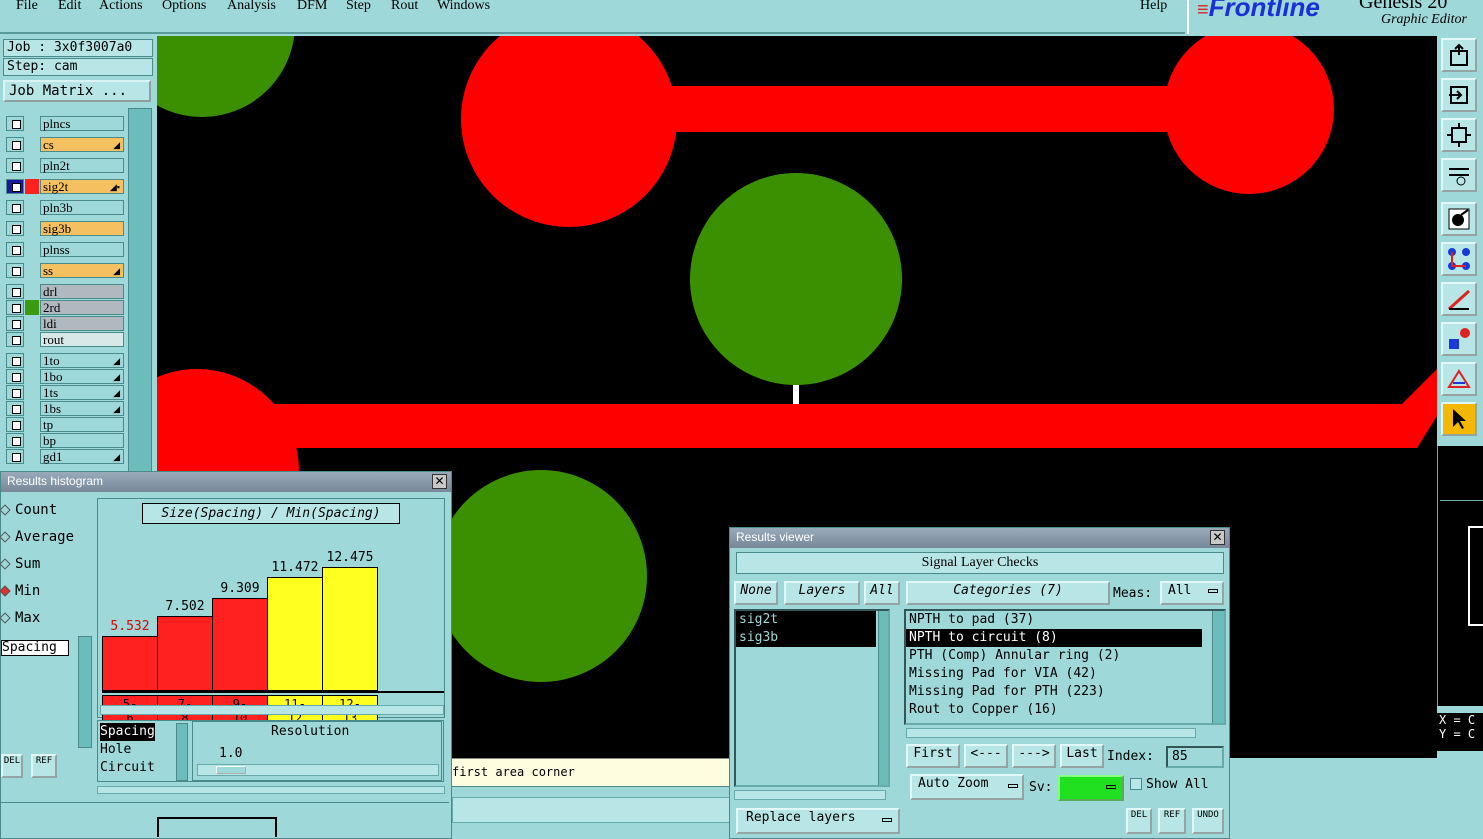 The width and height of the screenshot is (1483, 839). What do you see at coordinates (82, 360) in the screenshot?
I see `layer-name: 1to ◢` at bounding box center [82, 360].